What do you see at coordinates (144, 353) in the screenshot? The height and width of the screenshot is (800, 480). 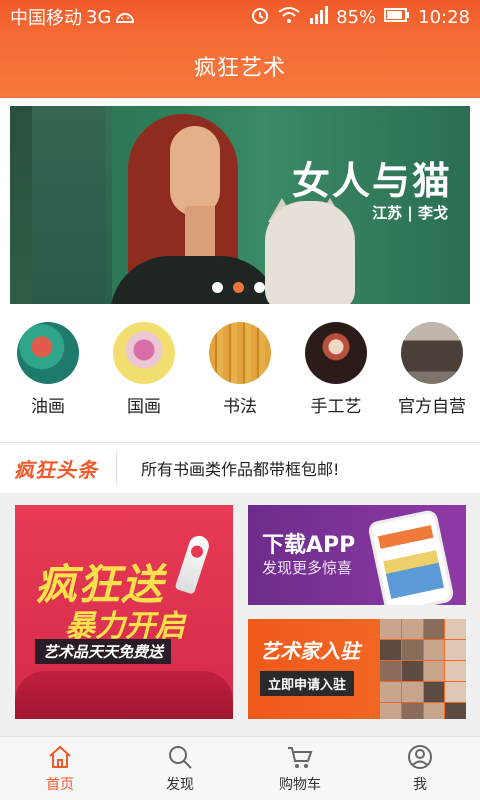 I see `chinese-painting-thumbnail` at bounding box center [144, 353].